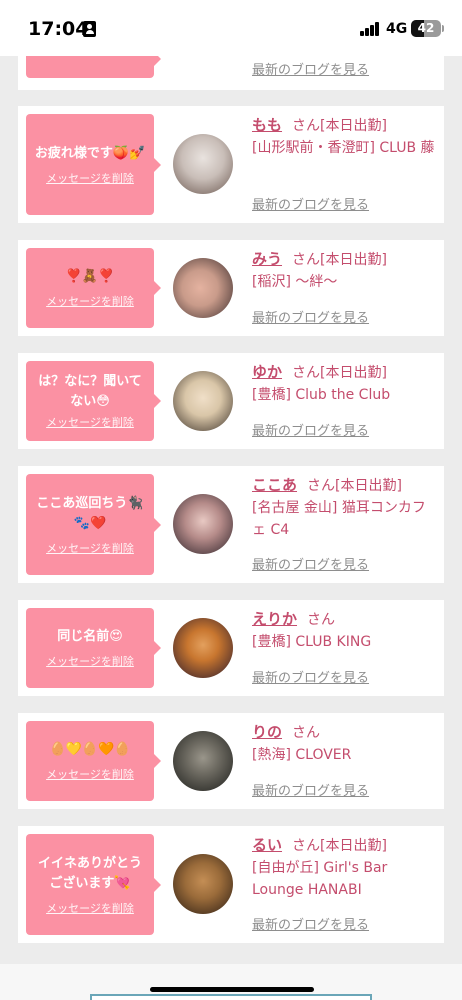 Image resolution: width=462 pixels, height=1000 pixels. What do you see at coordinates (89, 29) in the screenshot?
I see `person-icon` at bounding box center [89, 29].